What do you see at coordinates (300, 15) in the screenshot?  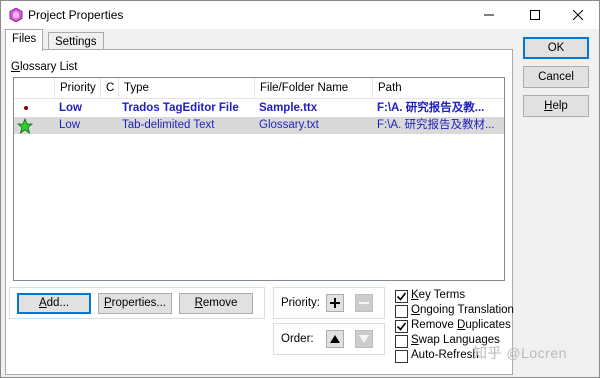 I see `title-bar: Project Properties` at bounding box center [300, 15].